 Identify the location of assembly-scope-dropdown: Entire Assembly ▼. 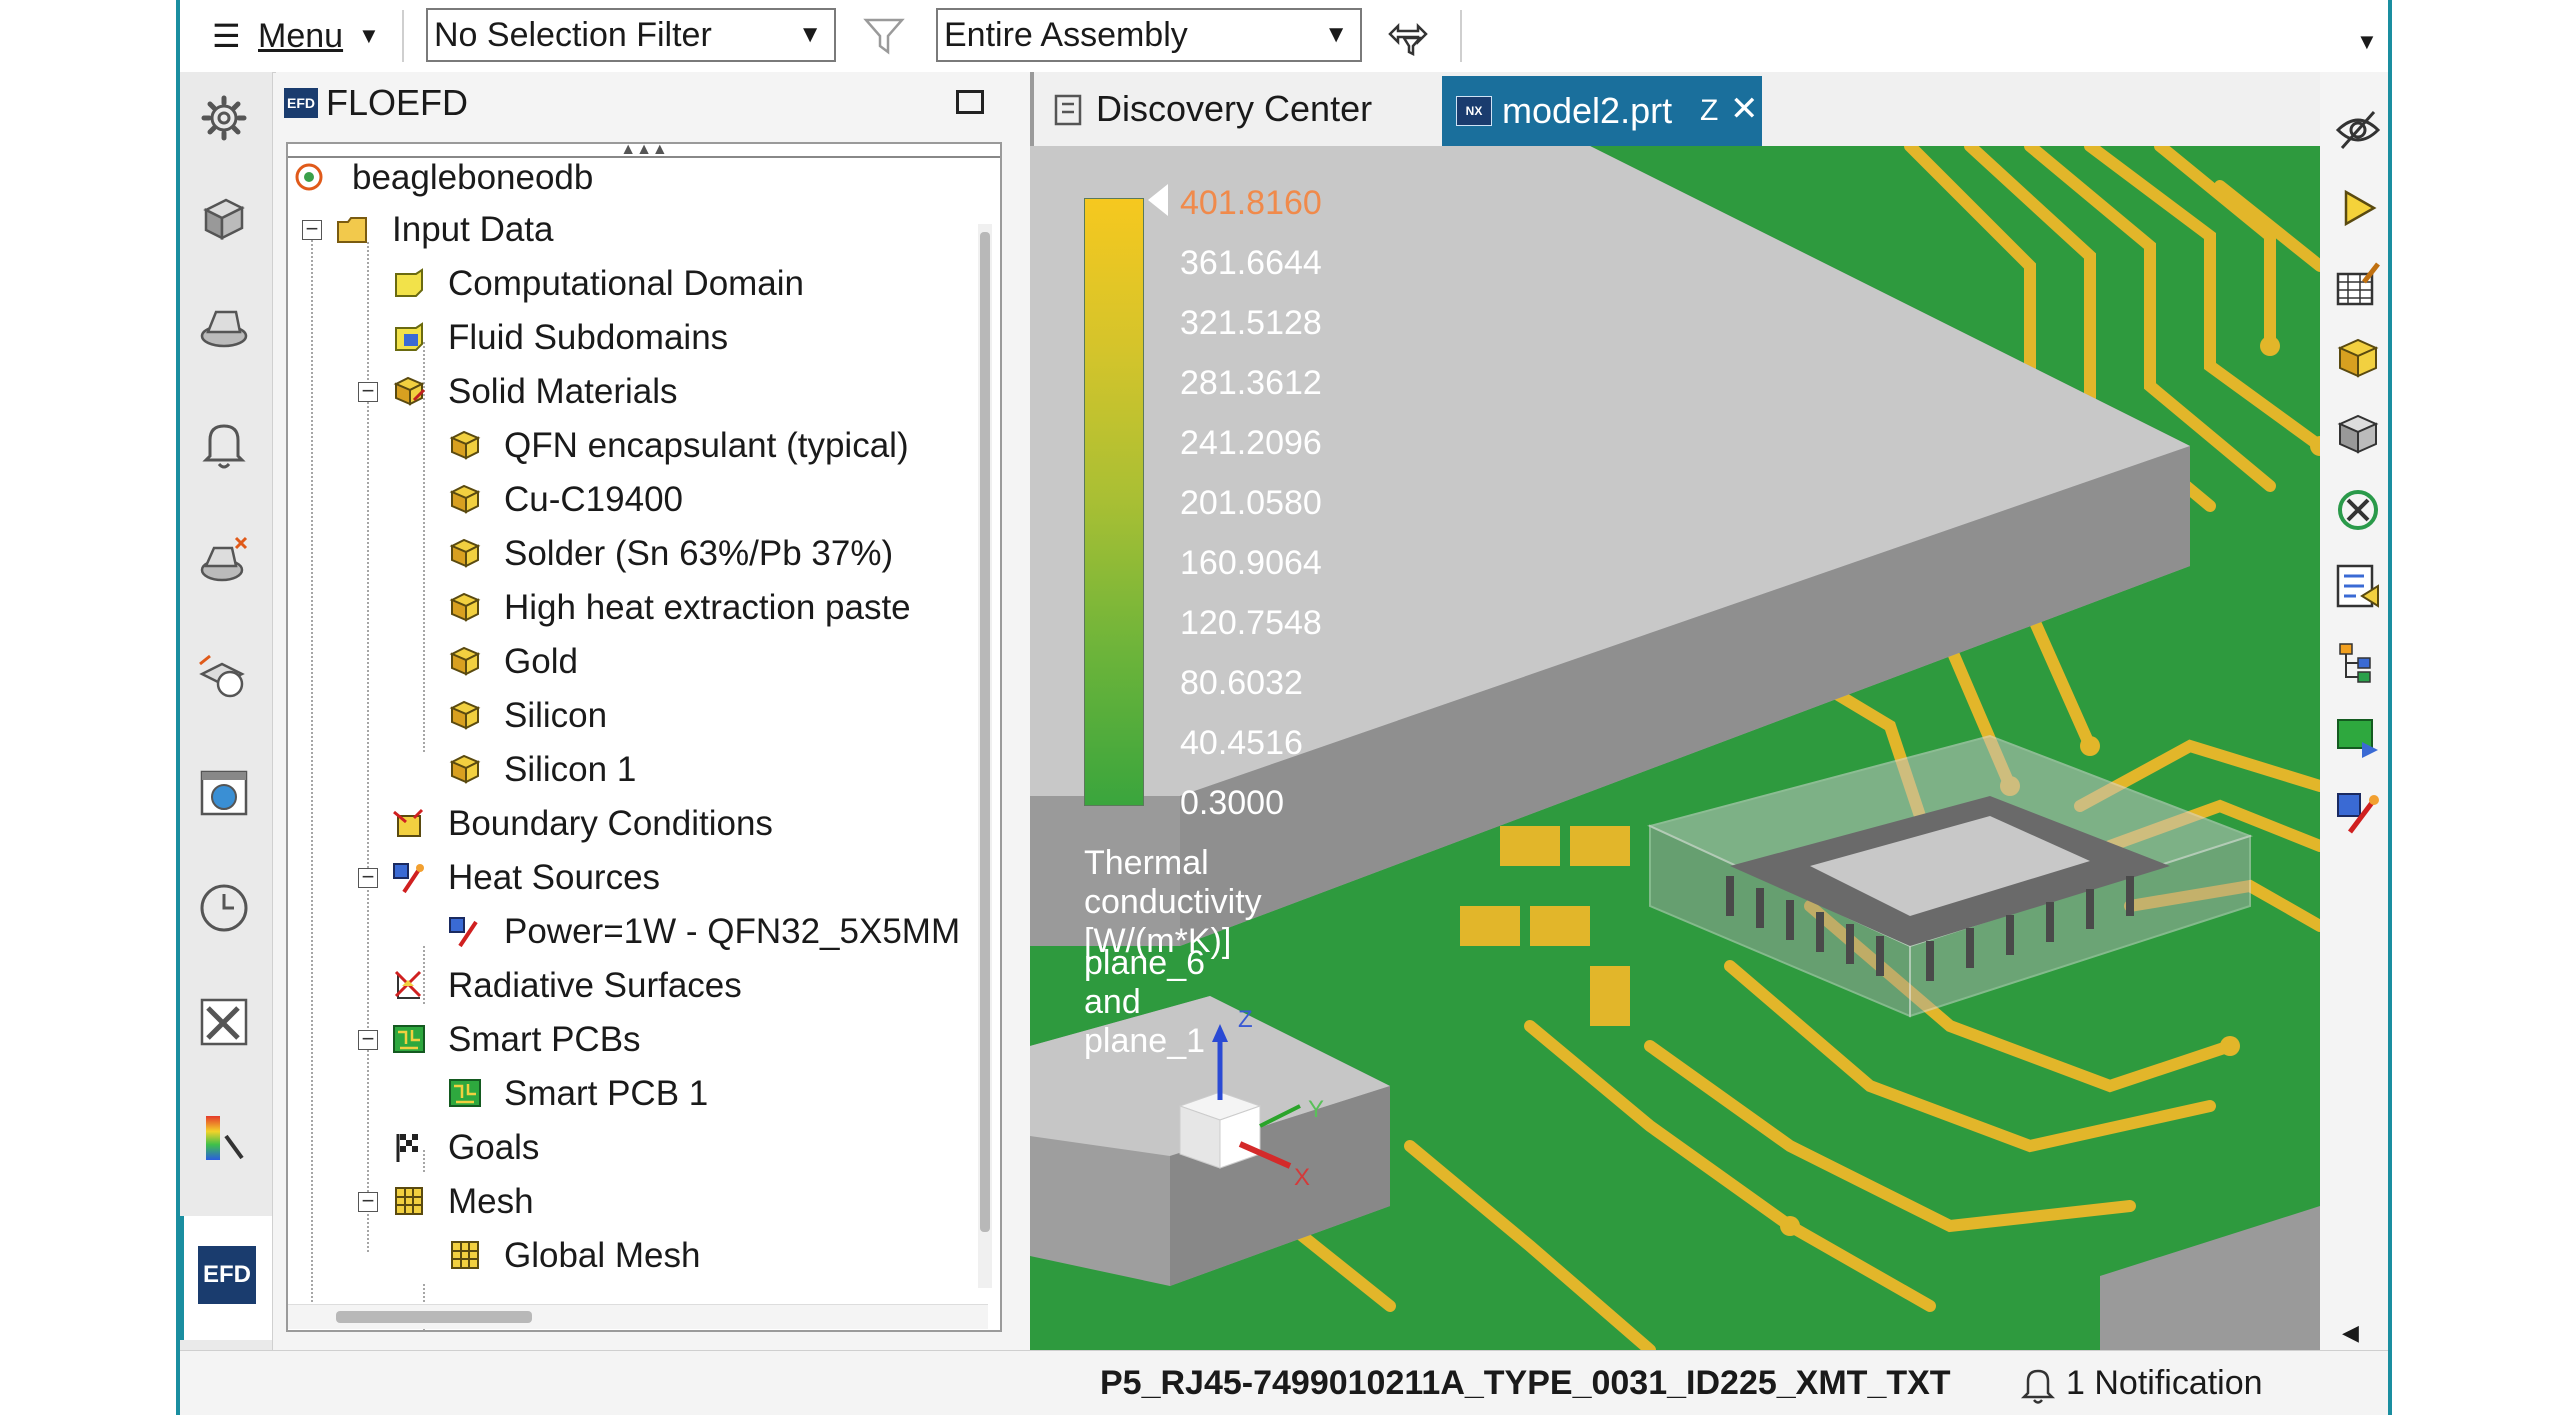
(1149, 35).